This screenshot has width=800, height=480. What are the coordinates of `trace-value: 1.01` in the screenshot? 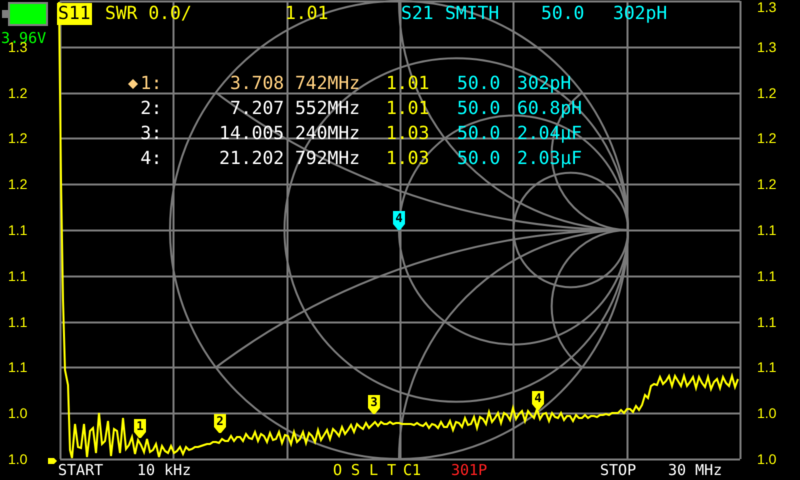 It's located at (307, 14).